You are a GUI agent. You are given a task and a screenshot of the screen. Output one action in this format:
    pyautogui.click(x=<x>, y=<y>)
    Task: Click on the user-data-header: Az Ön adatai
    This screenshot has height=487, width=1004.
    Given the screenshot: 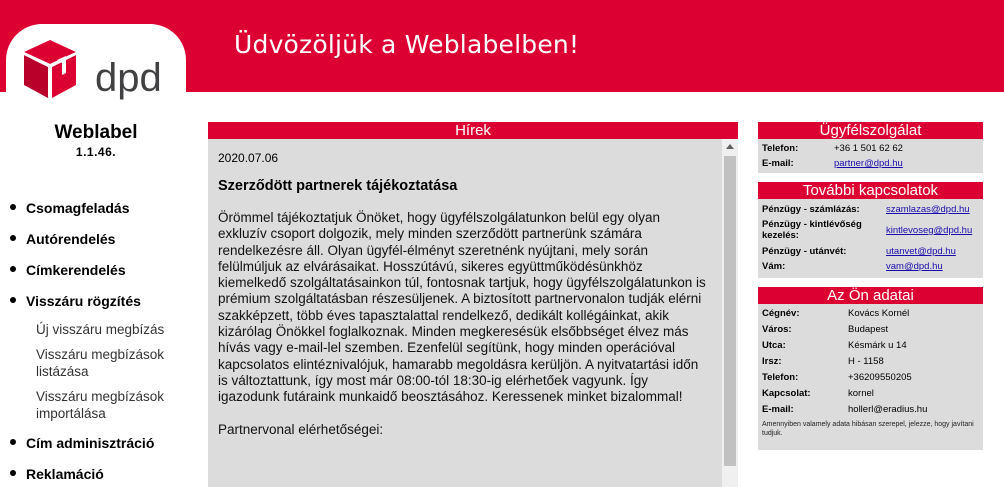 What is the action you would take?
    pyautogui.click(x=870, y=295)
    